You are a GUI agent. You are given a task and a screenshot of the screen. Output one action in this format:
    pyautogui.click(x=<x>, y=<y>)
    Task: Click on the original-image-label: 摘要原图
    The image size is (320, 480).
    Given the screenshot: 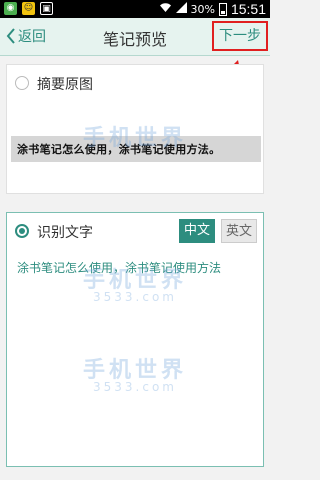 What is the action you would take?
    pyautogui.click(x=65, y=85)
    